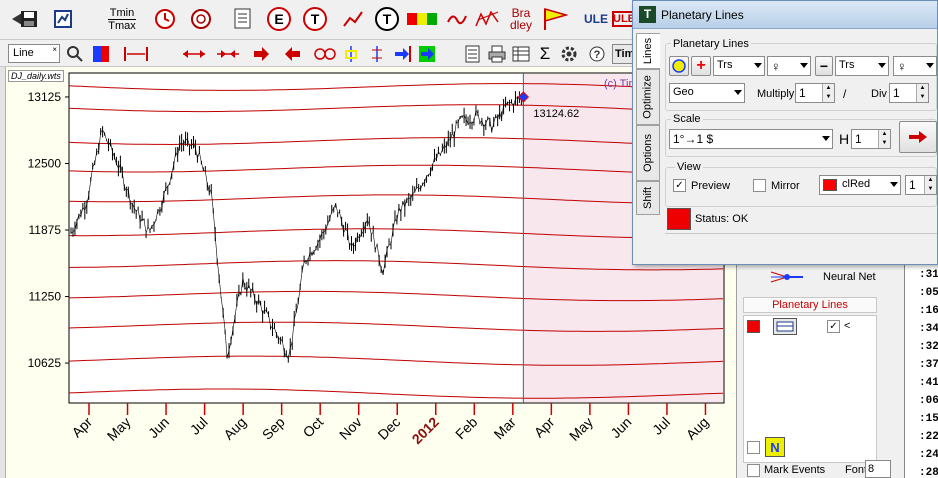 This screenshot has width=938, height=478. I want to click on div-spinner: 1 ▲ ▼, so click(909, 93).